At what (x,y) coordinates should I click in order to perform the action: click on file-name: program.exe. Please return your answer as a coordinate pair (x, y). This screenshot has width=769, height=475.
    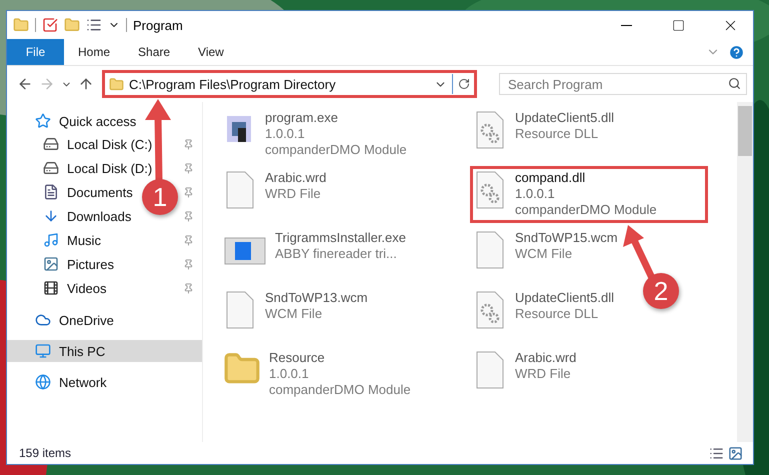
    Looking at the image, I should click on (336, 118).